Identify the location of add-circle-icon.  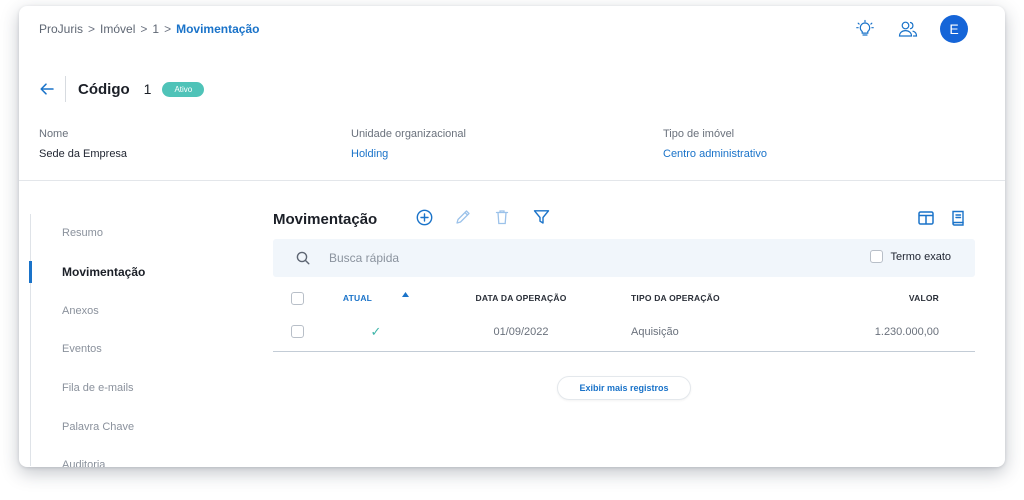
(424, 217).